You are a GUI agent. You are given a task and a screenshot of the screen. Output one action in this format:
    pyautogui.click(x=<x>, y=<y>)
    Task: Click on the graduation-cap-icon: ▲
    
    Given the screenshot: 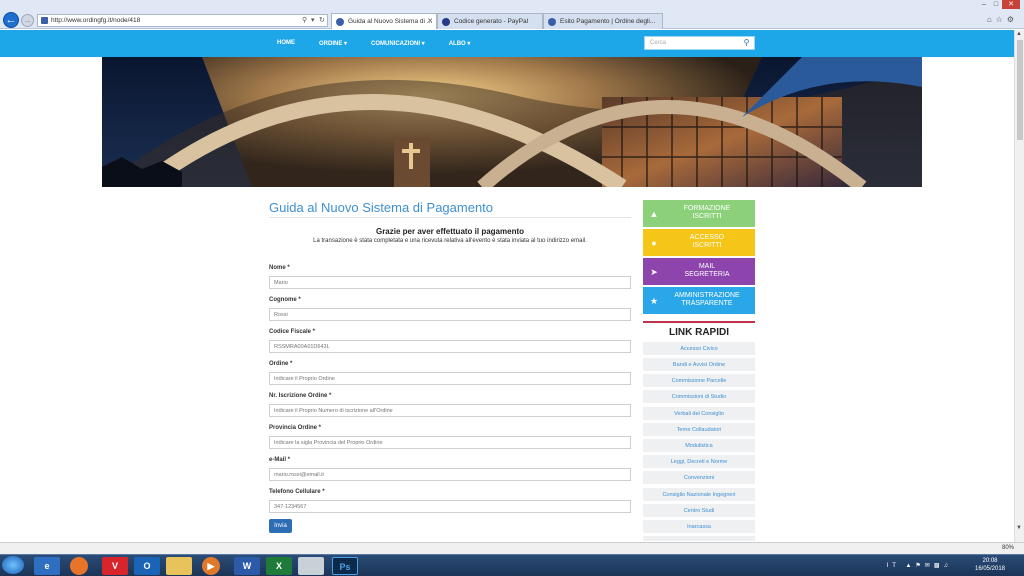 What is the action you would take?
    pyautogui.click(x=654, y=214)
    